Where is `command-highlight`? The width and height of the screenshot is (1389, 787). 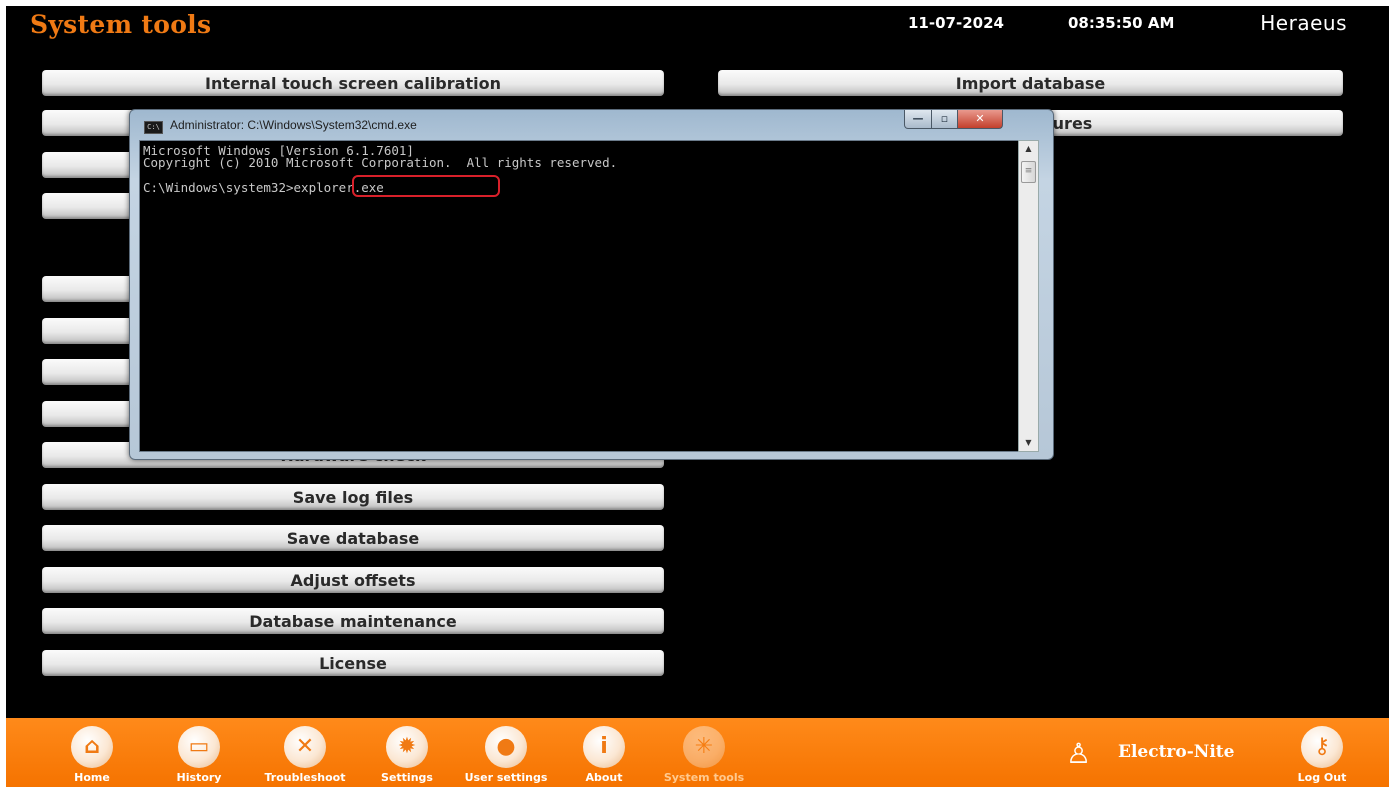
command-highlight is located at coordinates (426, 186).